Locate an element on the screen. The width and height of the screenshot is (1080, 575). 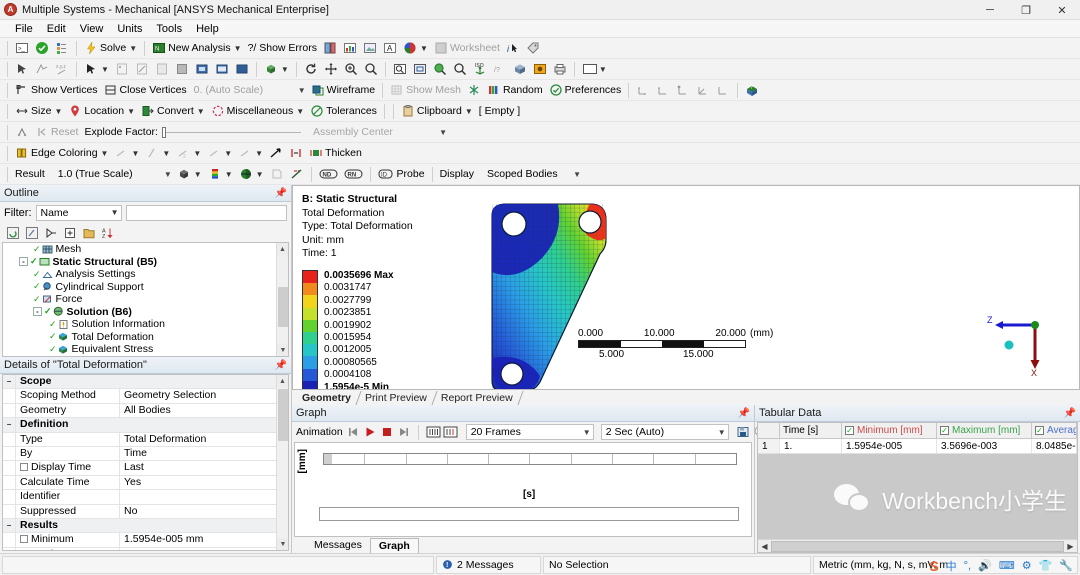
details-value: Time is located at coordinates (198, 453).